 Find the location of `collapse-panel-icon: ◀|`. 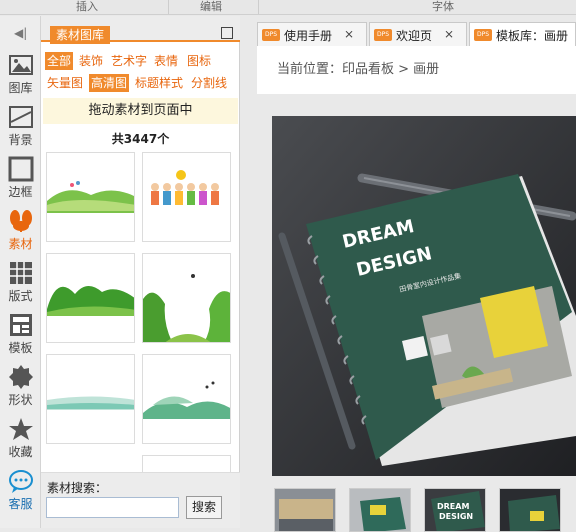

collapse-panel-icon: ◀| is located at coordinates (20, 33).